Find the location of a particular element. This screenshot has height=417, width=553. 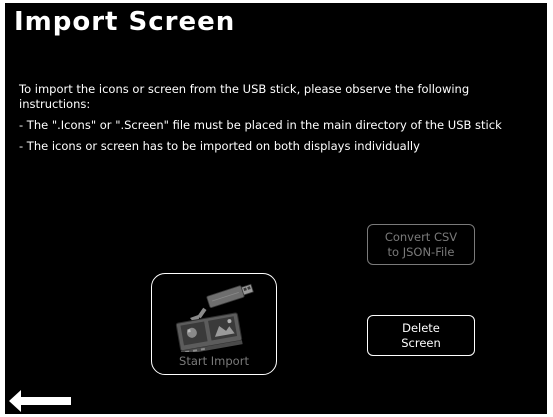

delete-screen-button: Delete Screen is located at coordinates (421, 335).